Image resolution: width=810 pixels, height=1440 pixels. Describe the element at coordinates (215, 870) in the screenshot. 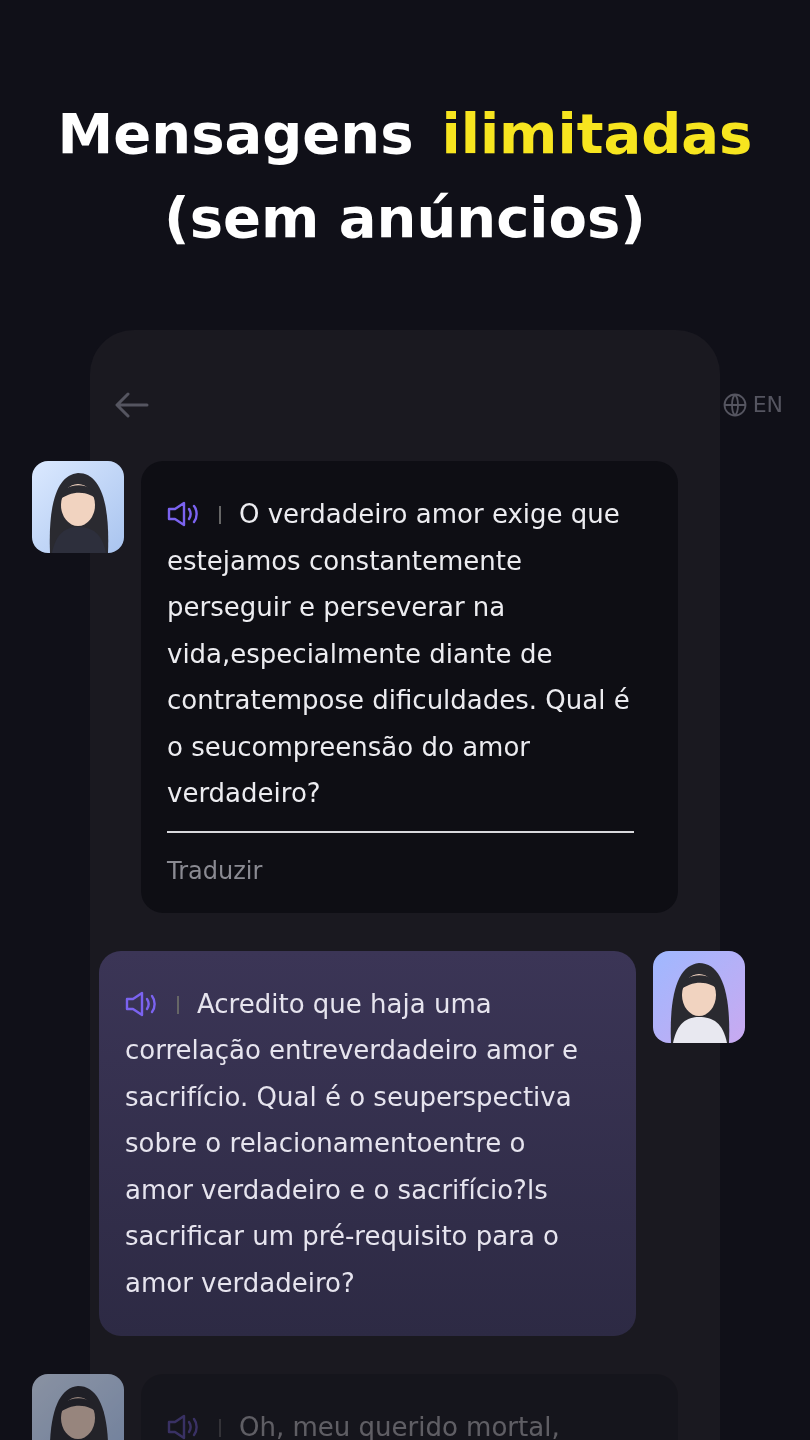

I see `translate-link: Traduzir` at that location.